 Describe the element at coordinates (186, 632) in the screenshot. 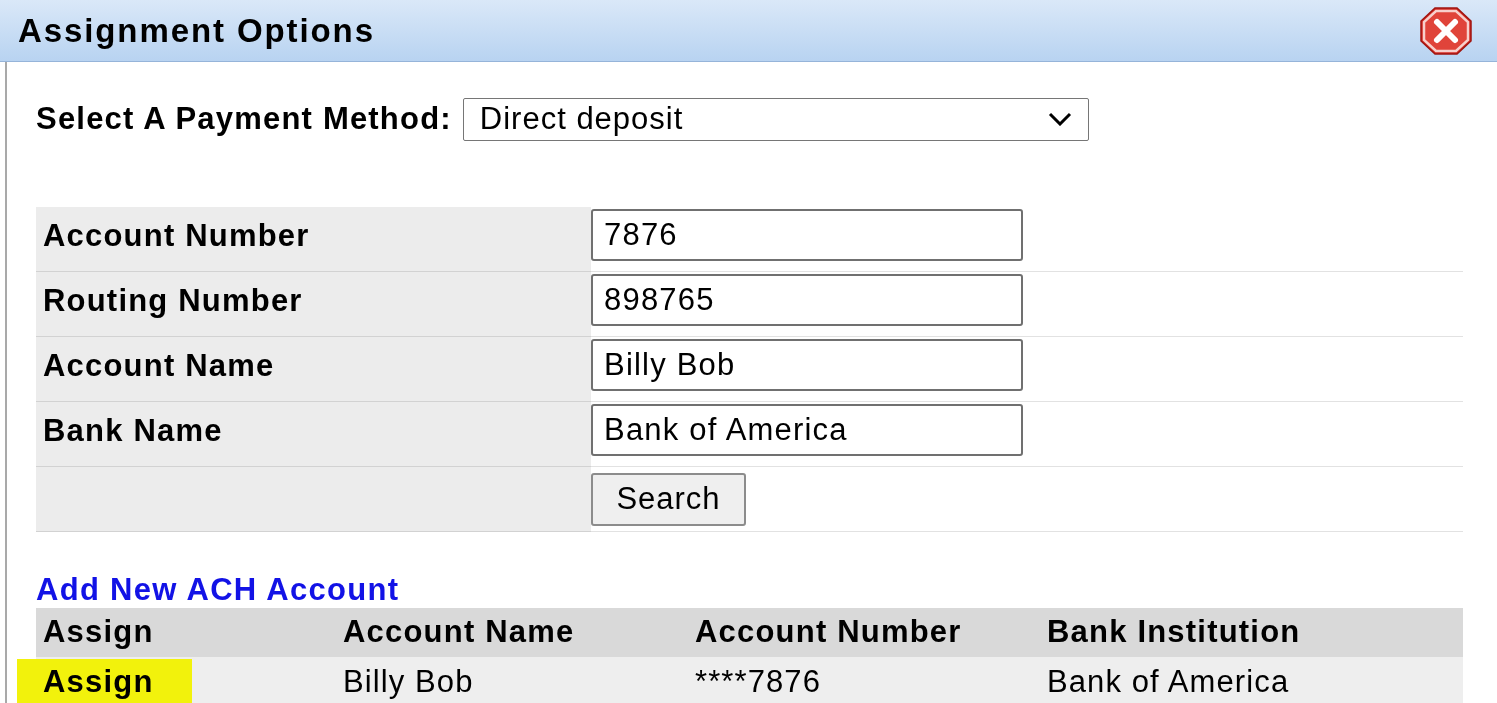

I see `column-header: Assign` at that location.